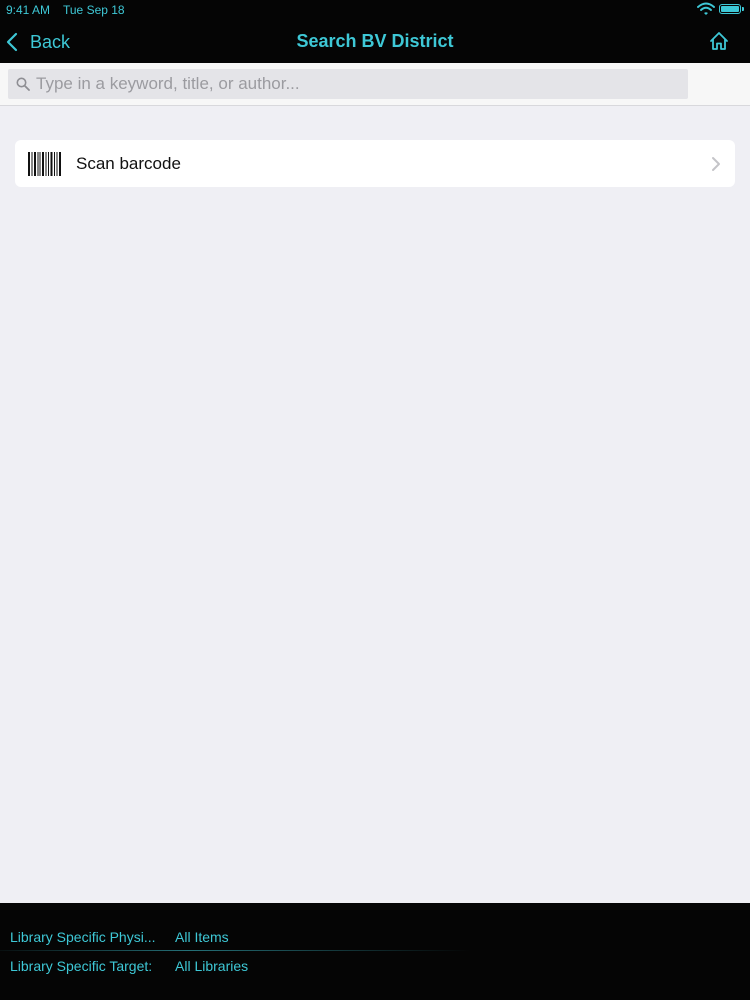 This screenshot has width=750, height=1000. What do you see at coordinates (44, 163) in the screenshot?
I see `barcode-icon` at bounding box center [44, 163].